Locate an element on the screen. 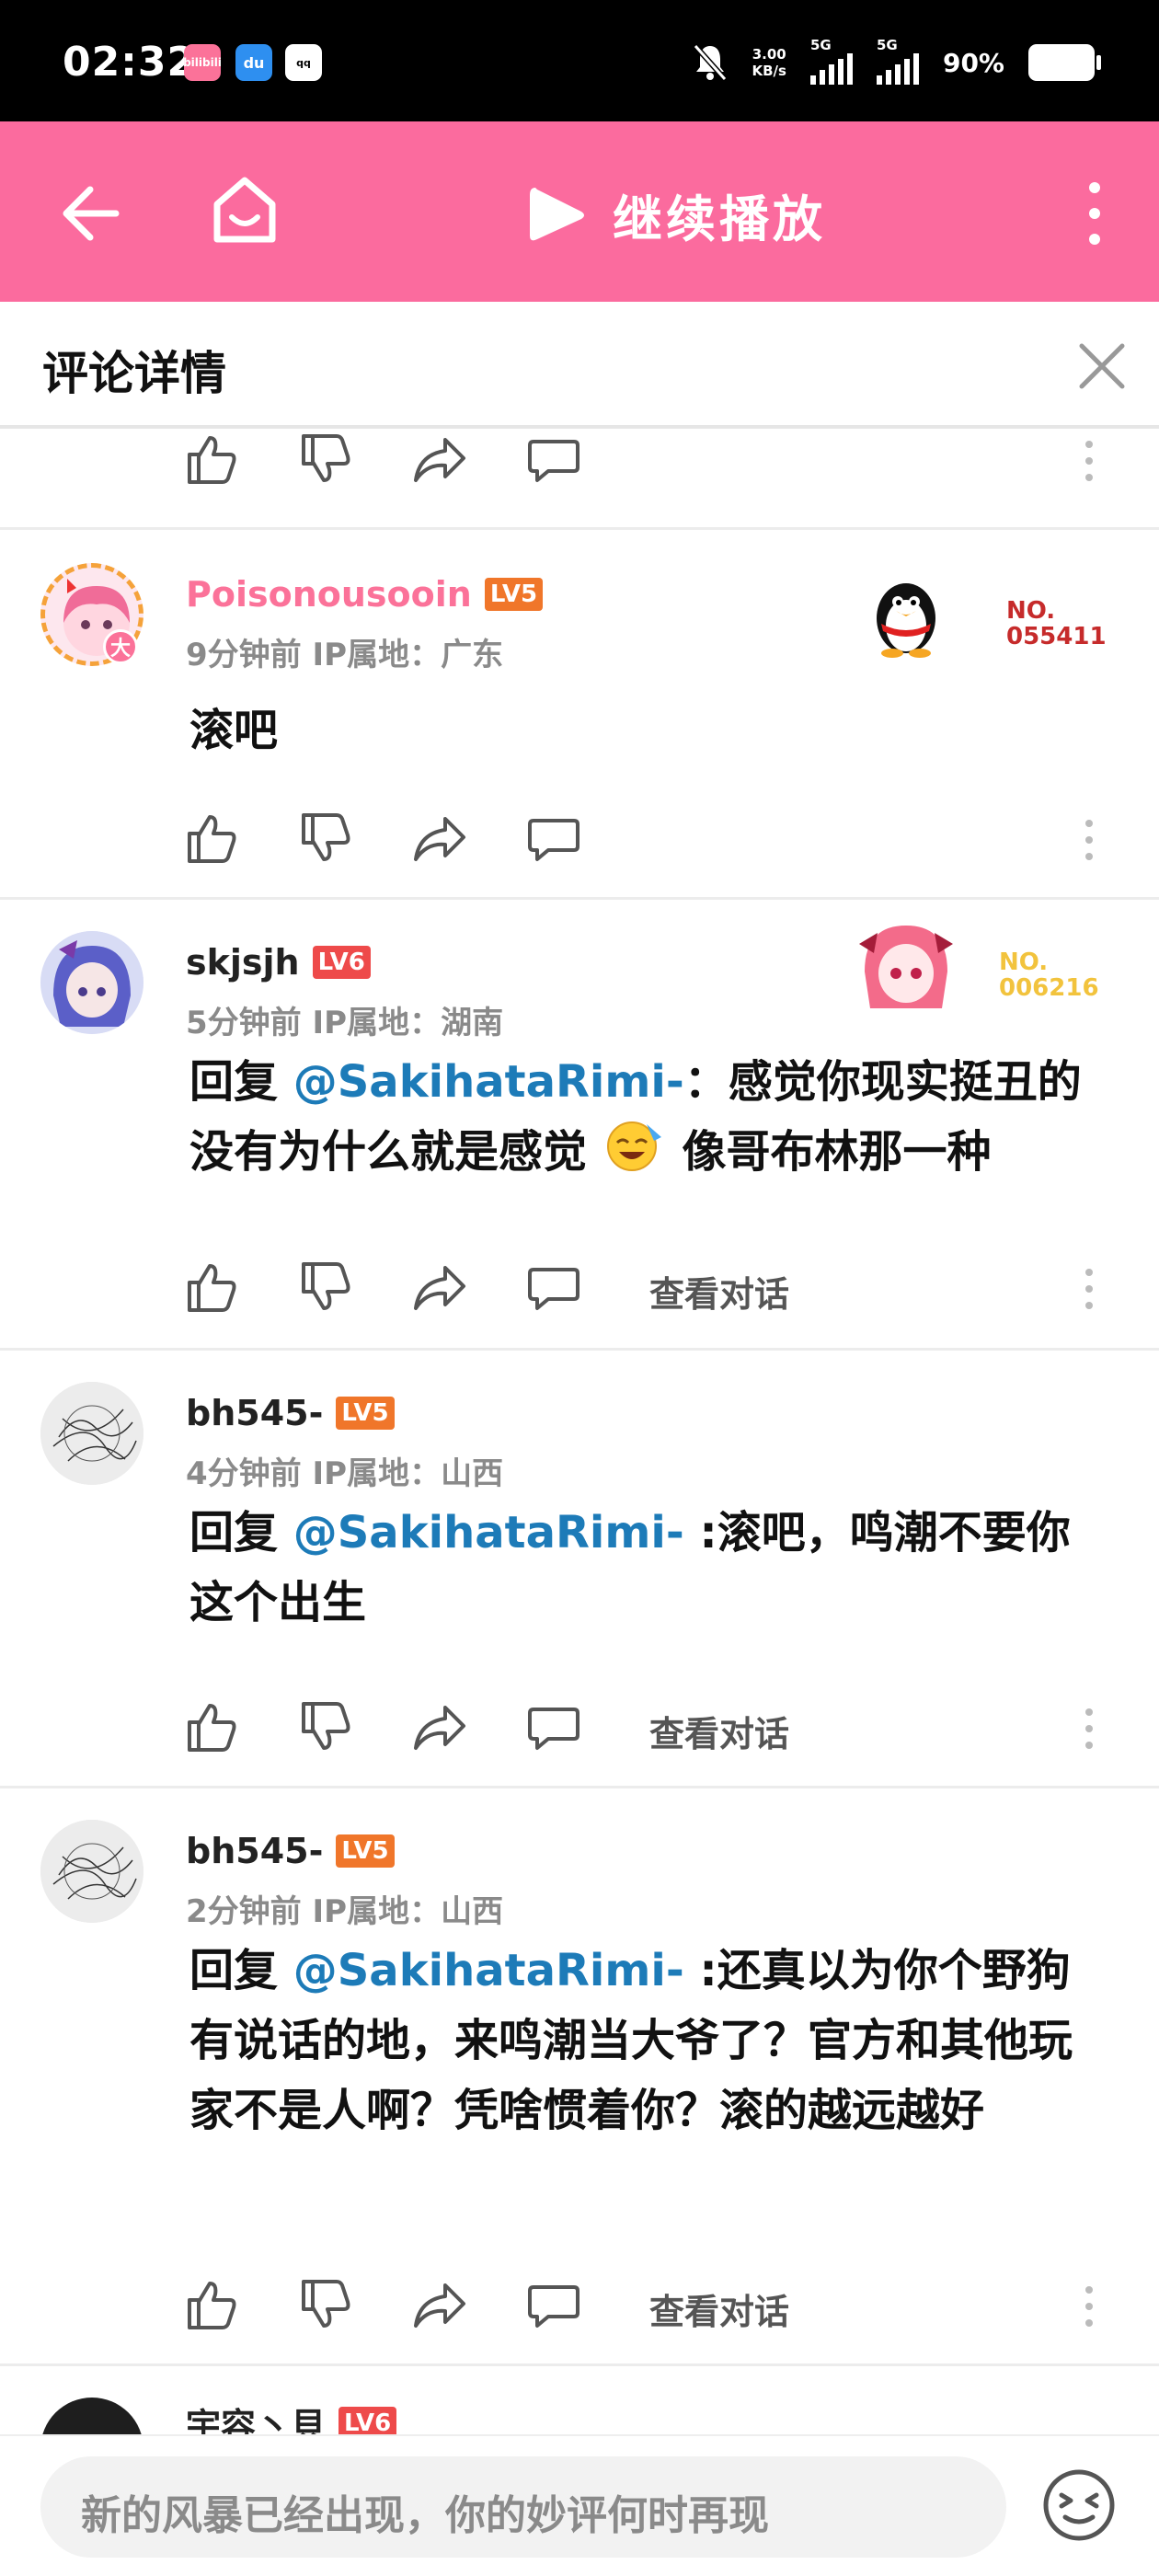 The width and height of the screenshot is (1159, 2576). du-app-icon: du is located at coordinates (253, 62).